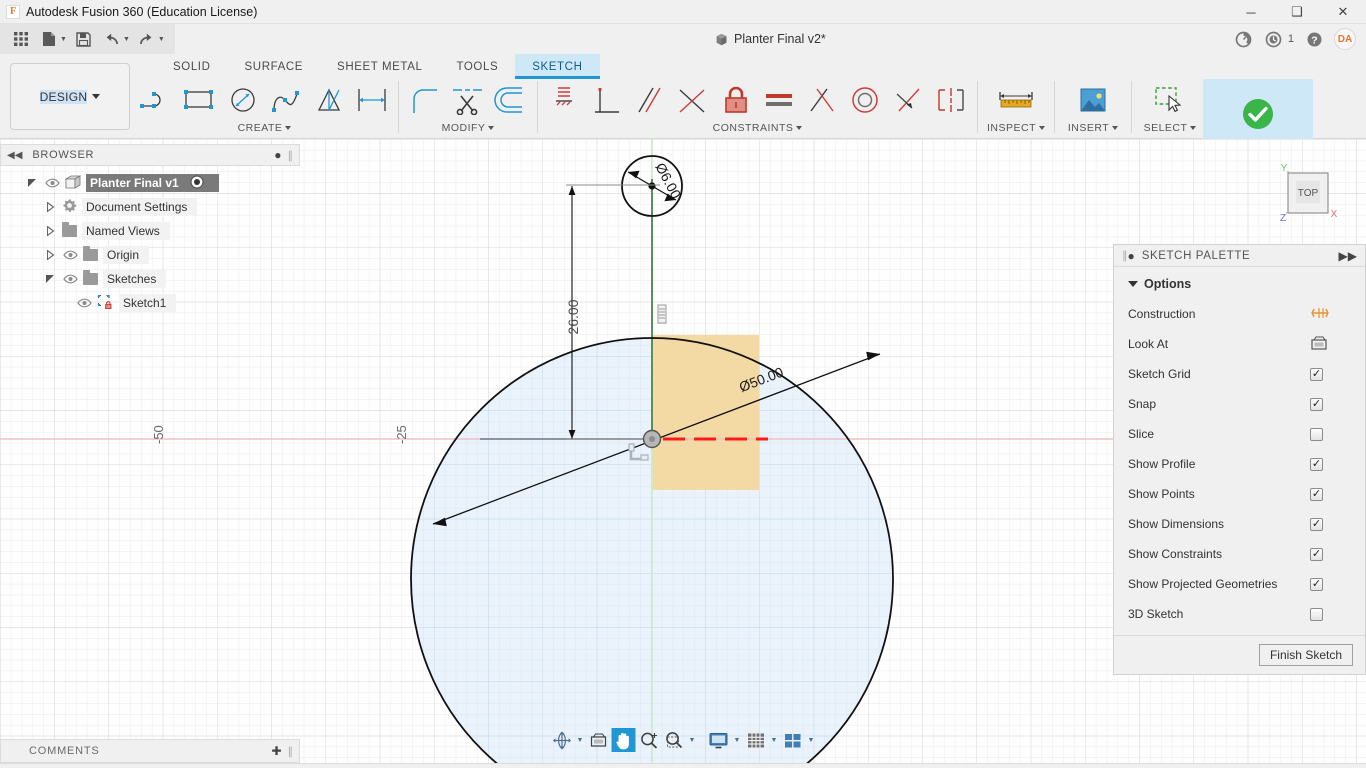 This screenshot has width=1366, height=768. Describe the element at coordinates (1170, 100) in the screenshot. I see `select-window-icon` at that location.